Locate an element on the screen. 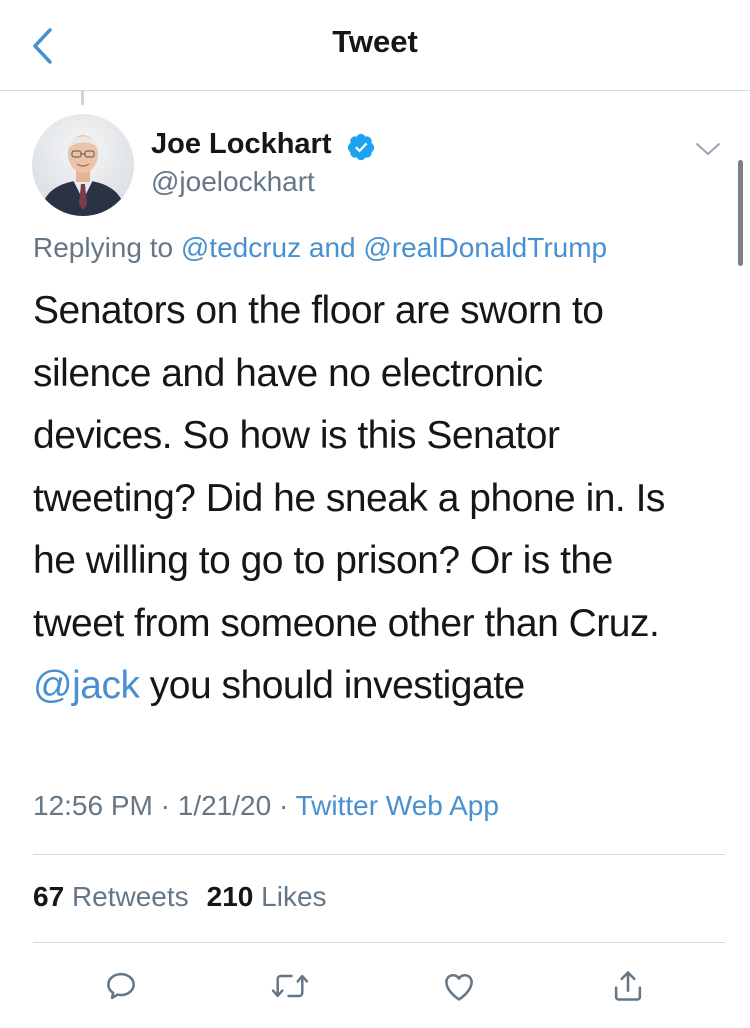  page-title: Tweet is located at coordinates (375, 41).